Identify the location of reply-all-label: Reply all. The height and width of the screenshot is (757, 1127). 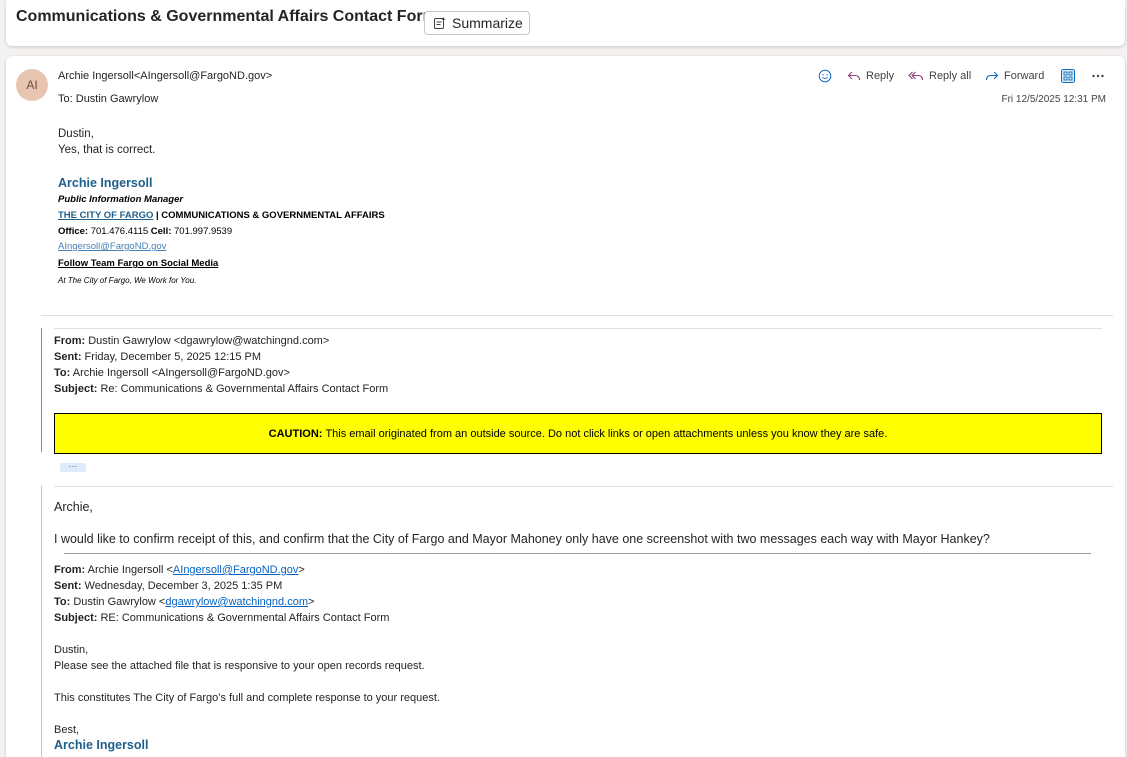
(950, 76).